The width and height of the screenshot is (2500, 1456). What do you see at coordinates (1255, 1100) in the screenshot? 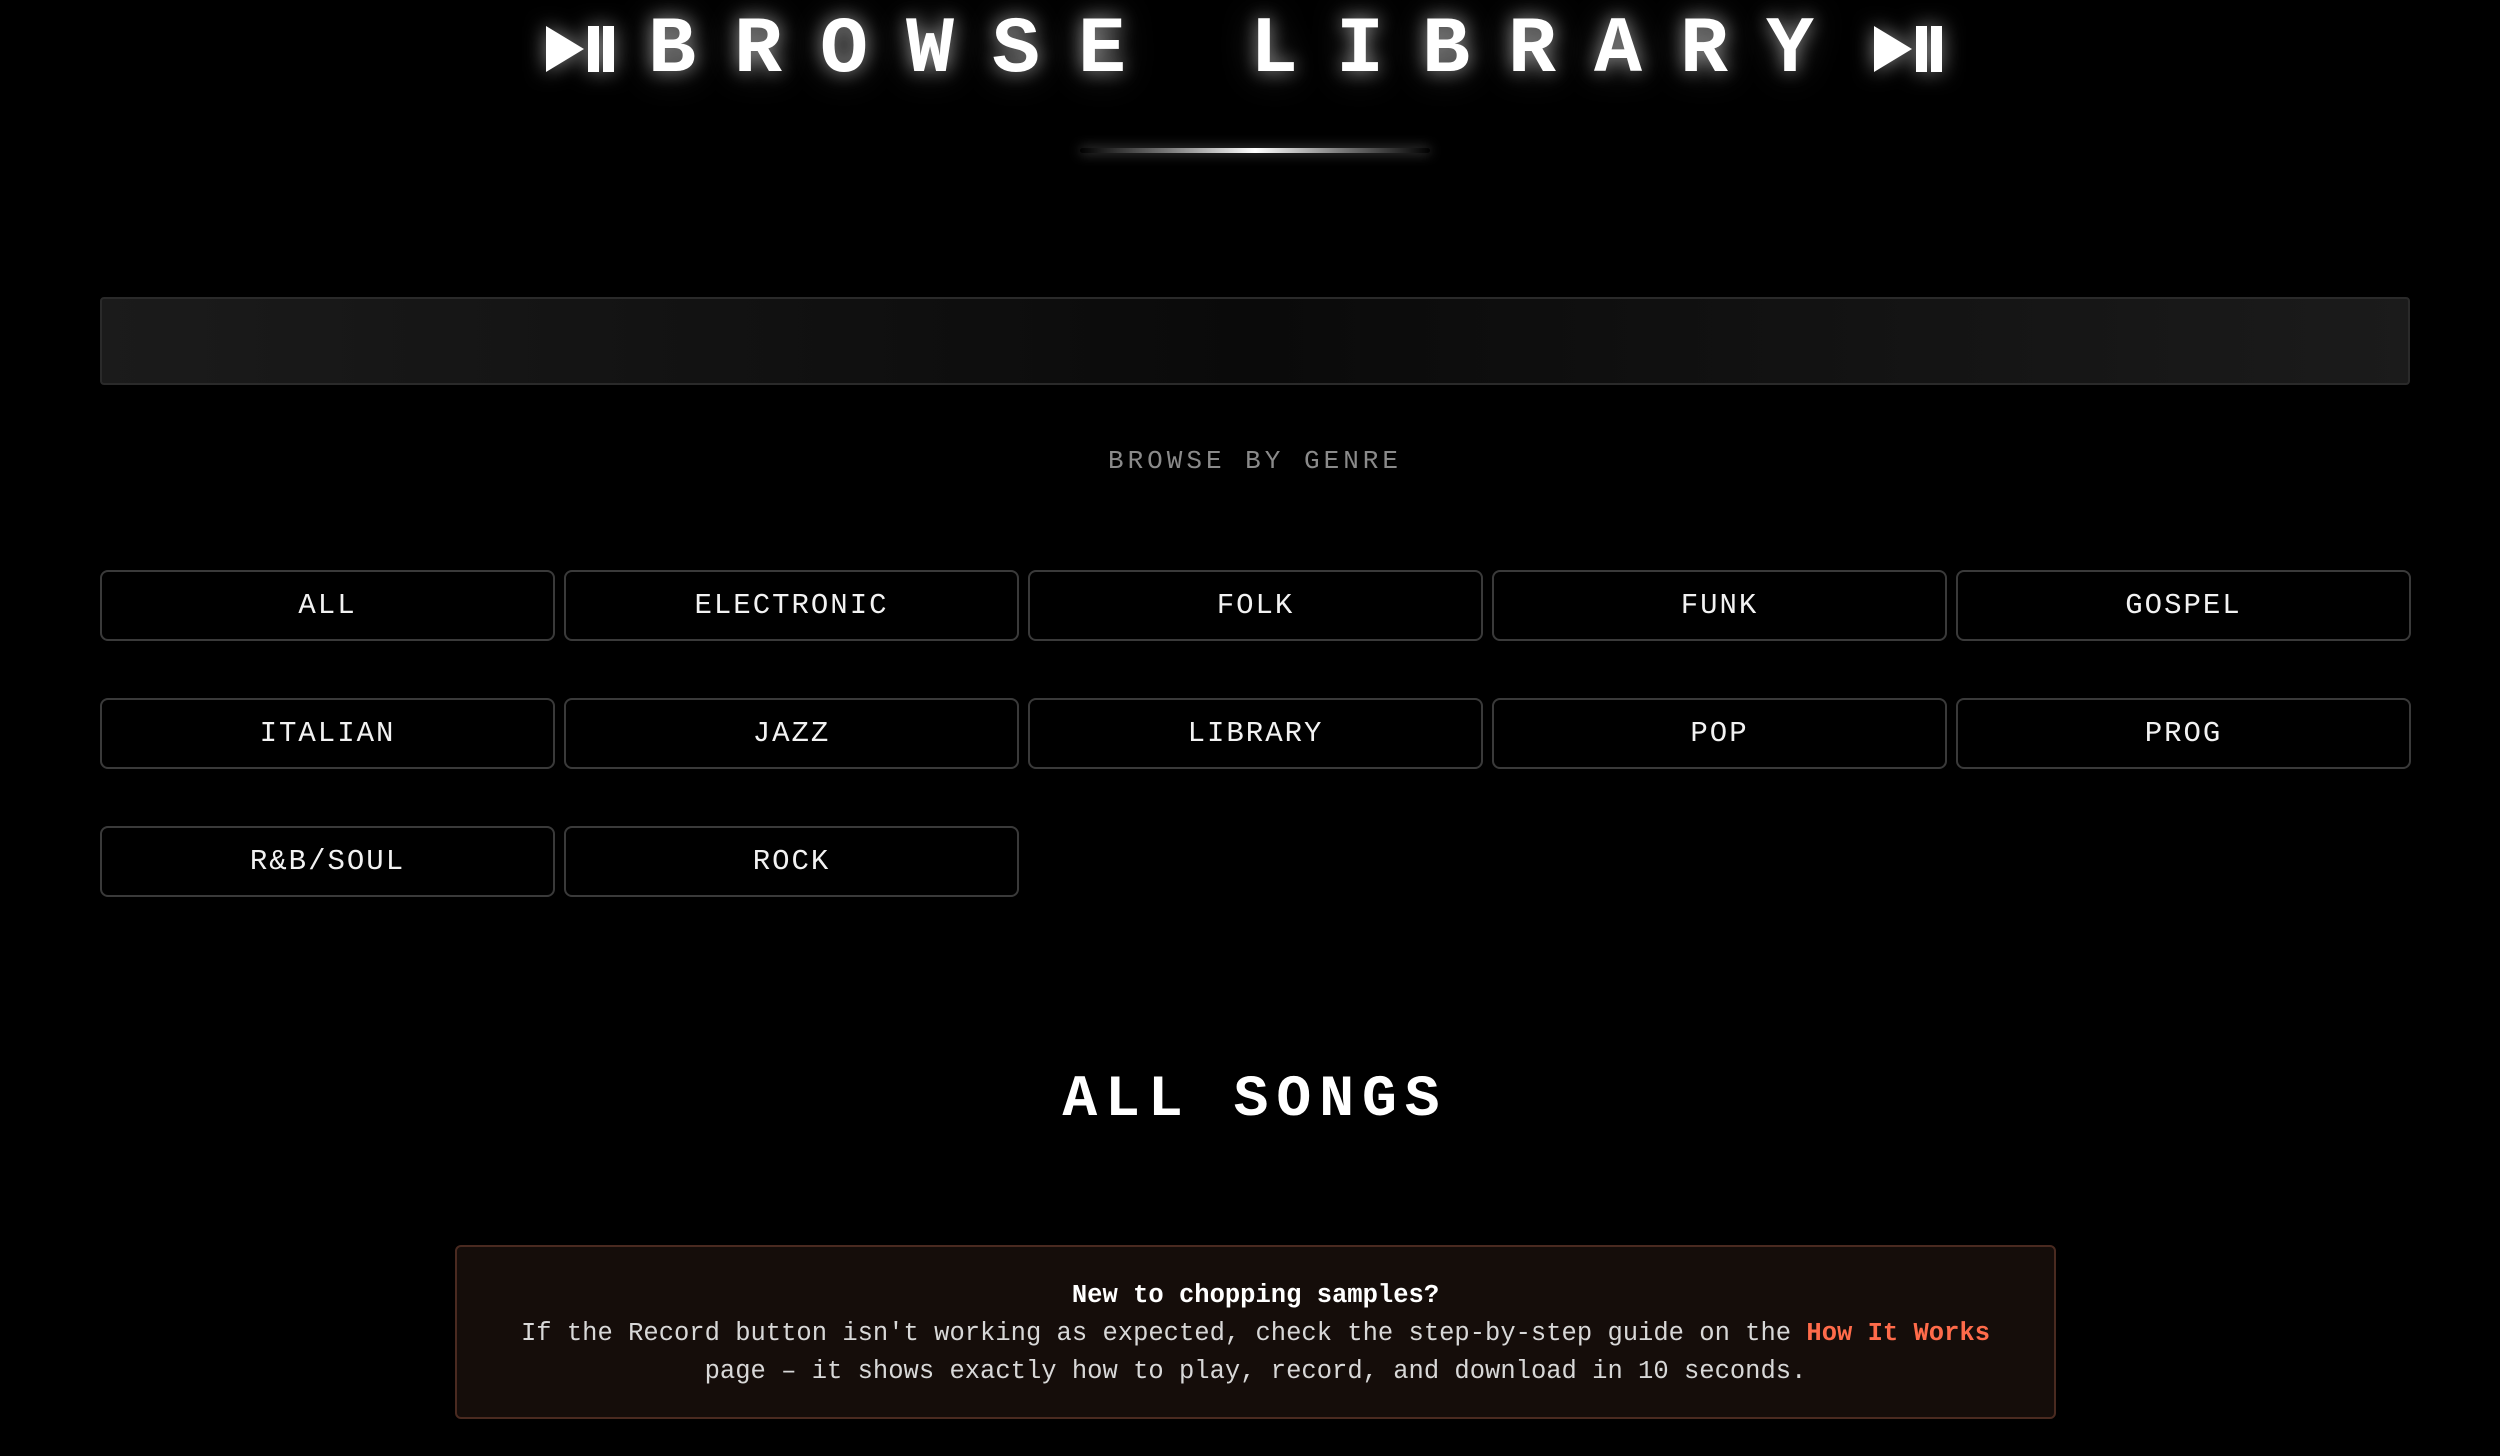
I see `all-songs-heading: ALL SONGS` at bounding box center [1255, 1100].